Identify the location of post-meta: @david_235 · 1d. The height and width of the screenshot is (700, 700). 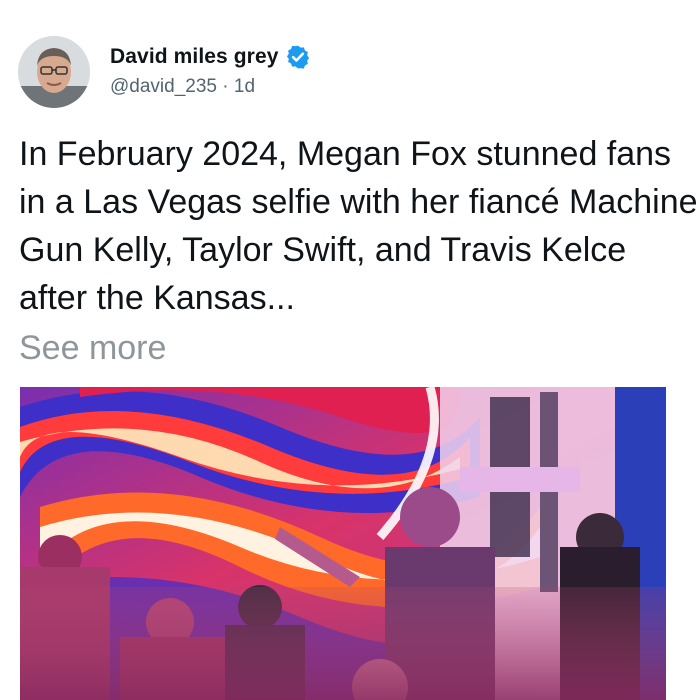
(210, 87).